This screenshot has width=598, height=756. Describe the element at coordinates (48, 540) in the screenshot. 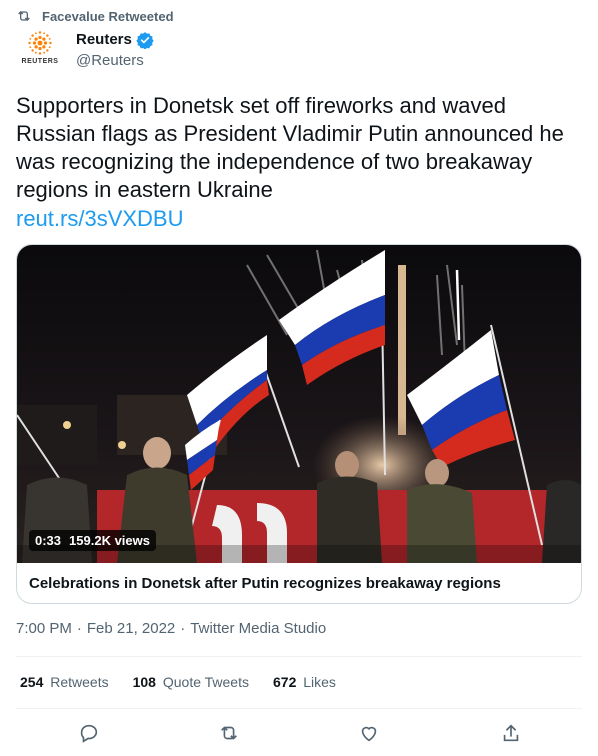

I see `video-duration: 0:33` at that location.